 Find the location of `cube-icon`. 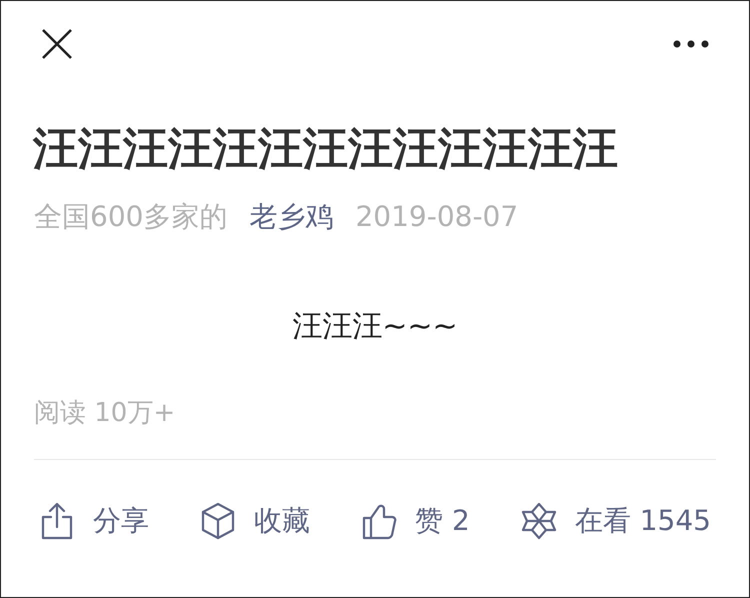

cube-icon is located at coordinates (218, 521).